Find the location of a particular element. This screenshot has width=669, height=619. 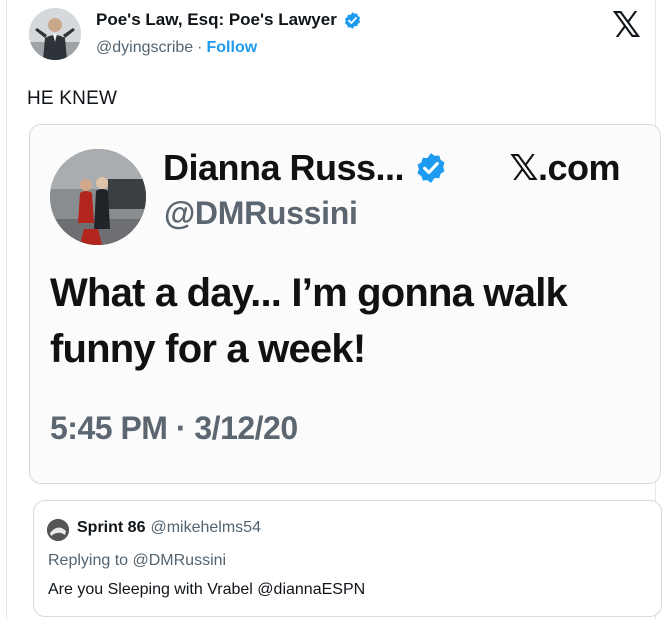

reply-author-handle: @mikehelms54 is located at coordinates (205, 527).